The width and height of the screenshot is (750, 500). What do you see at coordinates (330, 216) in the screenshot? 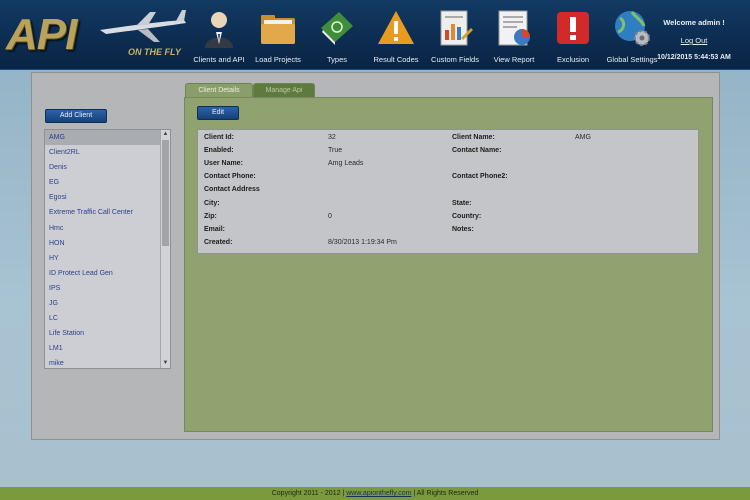
I see `zip-value: 0` at bounding box center [330, 216].